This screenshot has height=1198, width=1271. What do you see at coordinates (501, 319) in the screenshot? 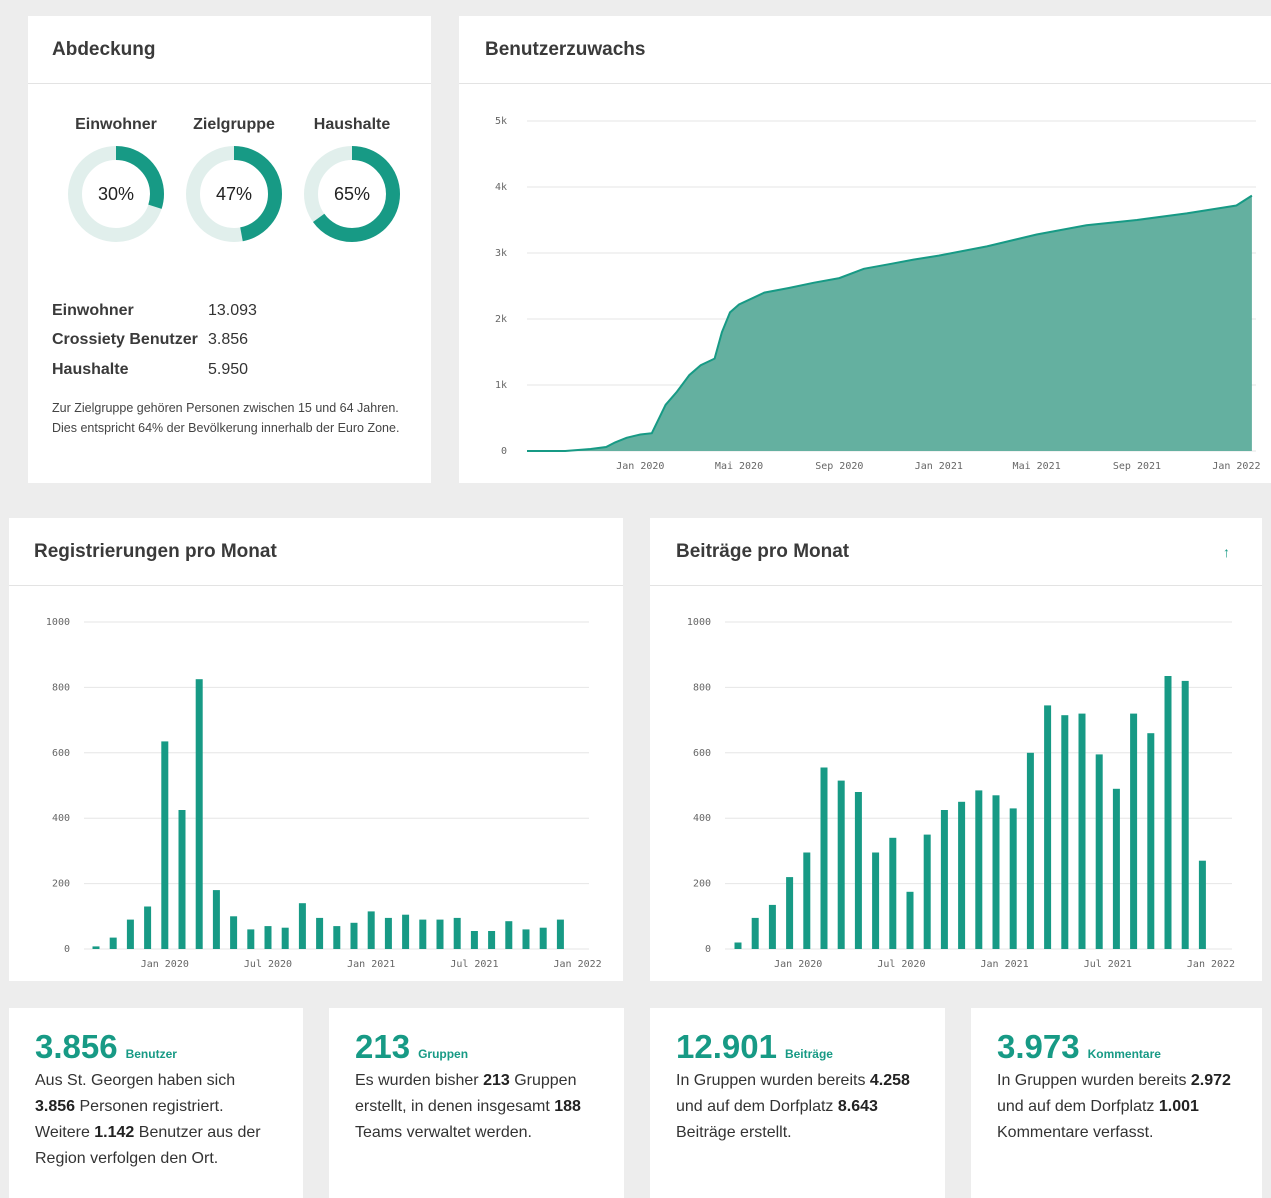
I see `y-tick-label: 2k` at bounding box center [501, 319].